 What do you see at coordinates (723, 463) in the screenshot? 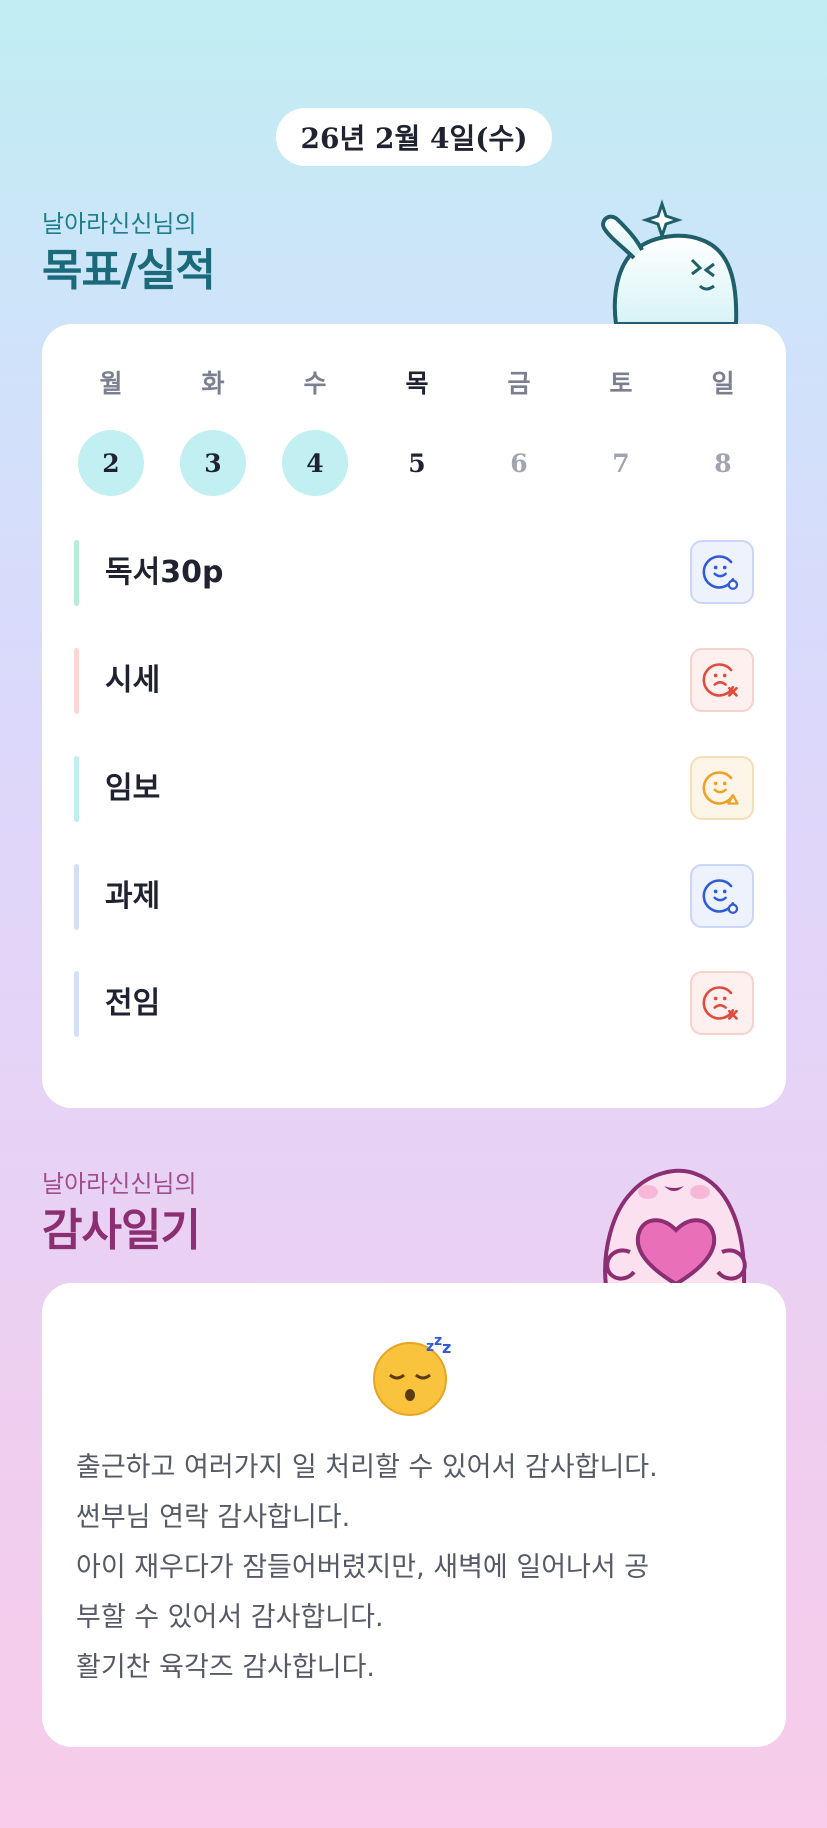
I see `day-number: 8` at bounding box center [723, 463].